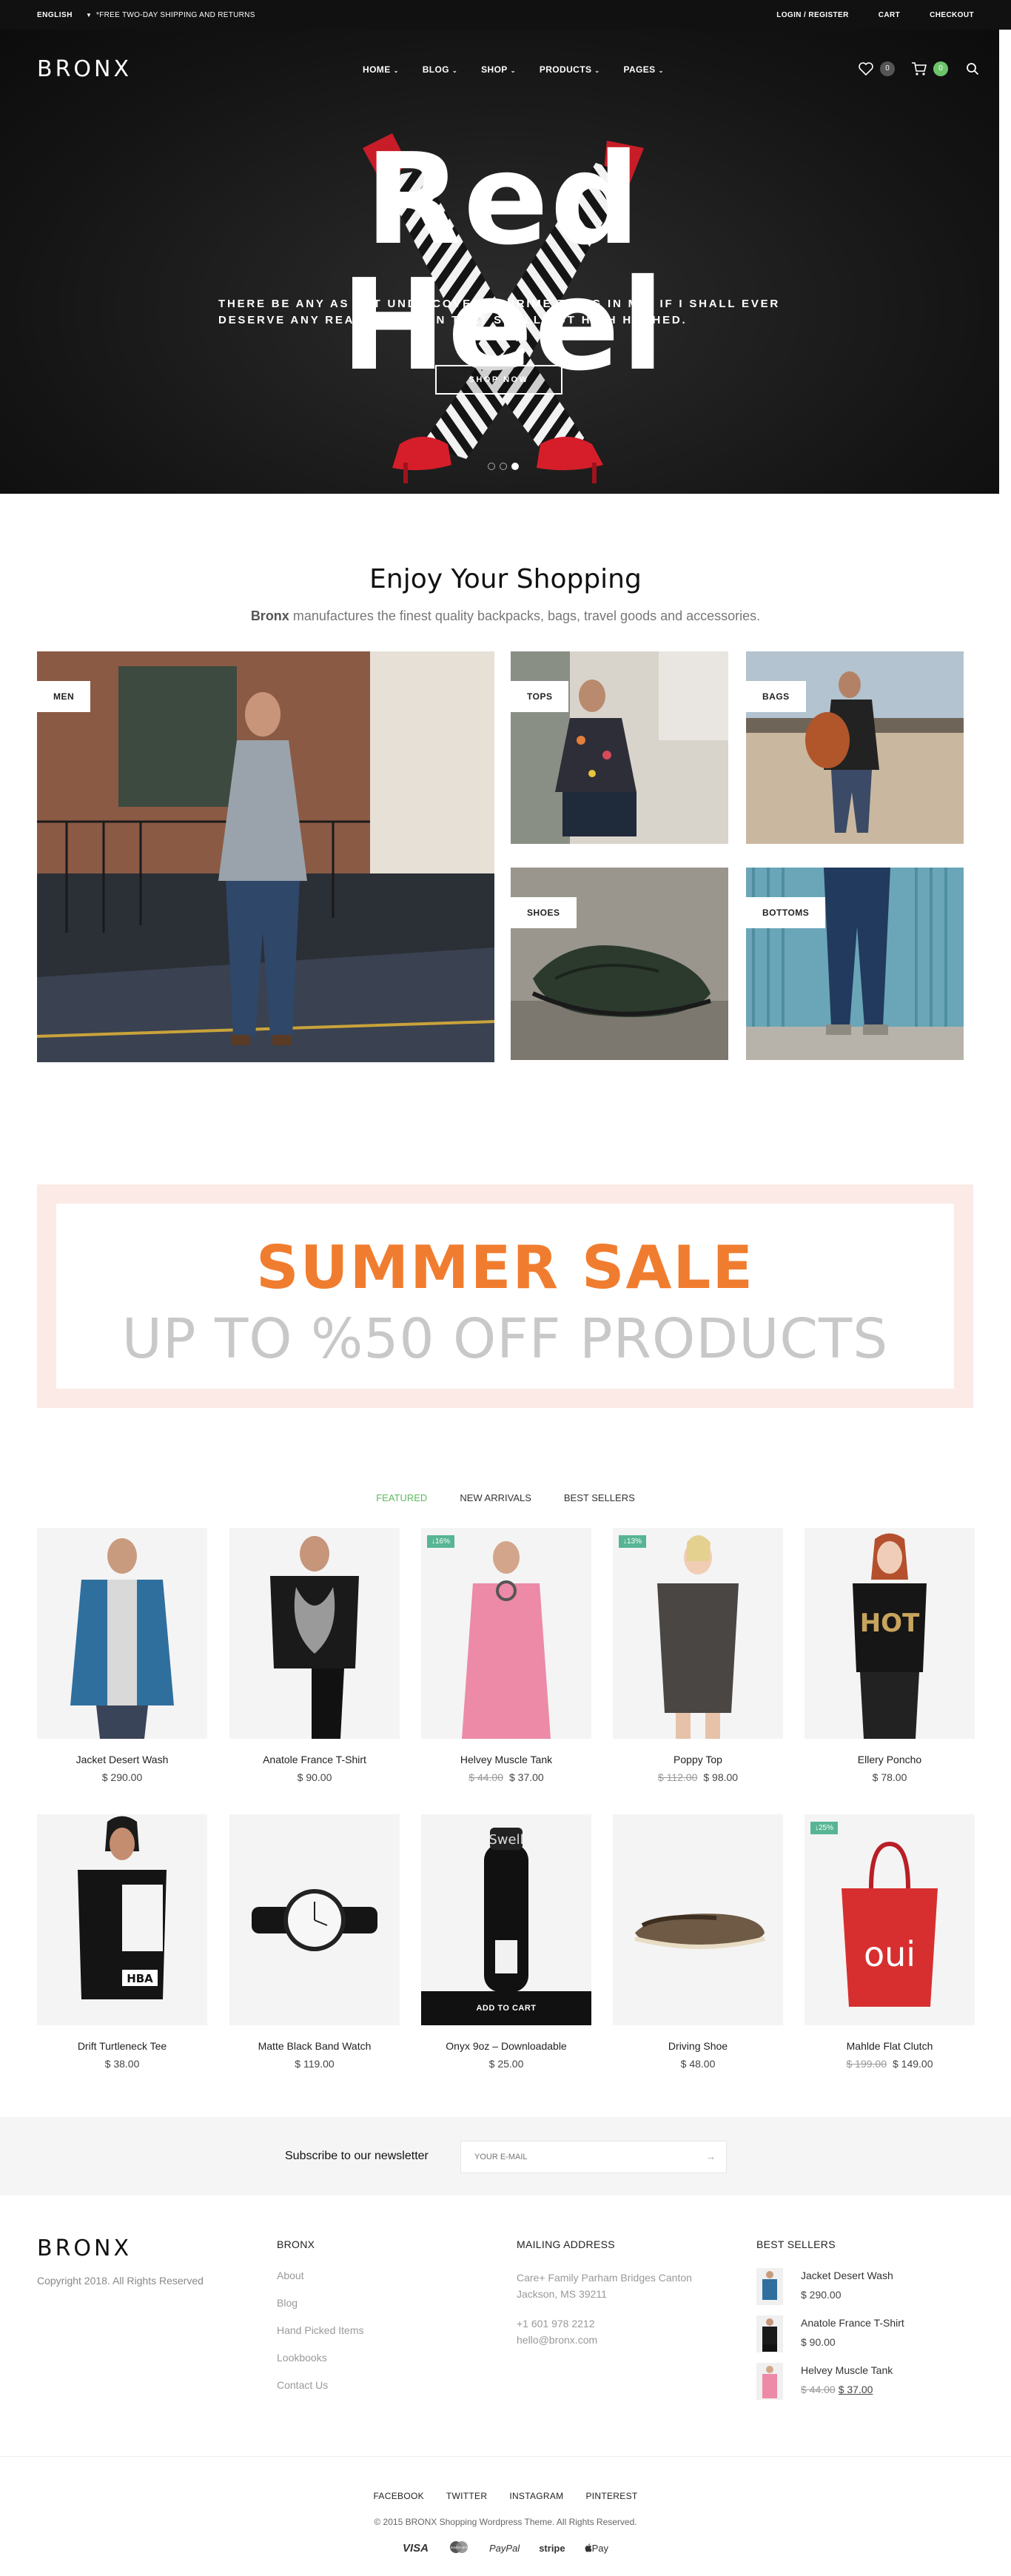 The width and height of the screenshot is (1011, 2576). I want to click on footer-link-about: About, so click(321, 2283).